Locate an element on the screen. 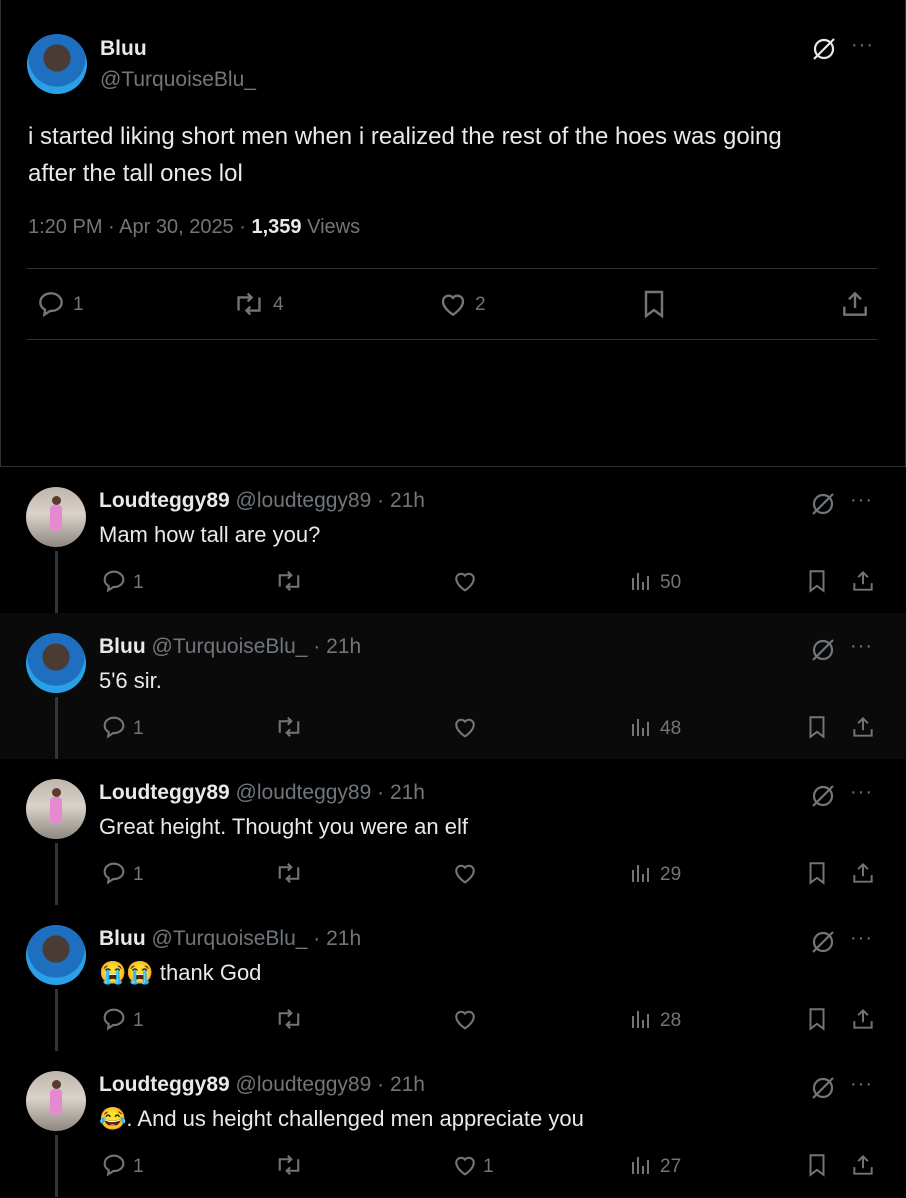 The image size is (906, 1198). reply-header: Bluu @TurquoiseBlu_ · 21h is located at coordinates (230, 939).